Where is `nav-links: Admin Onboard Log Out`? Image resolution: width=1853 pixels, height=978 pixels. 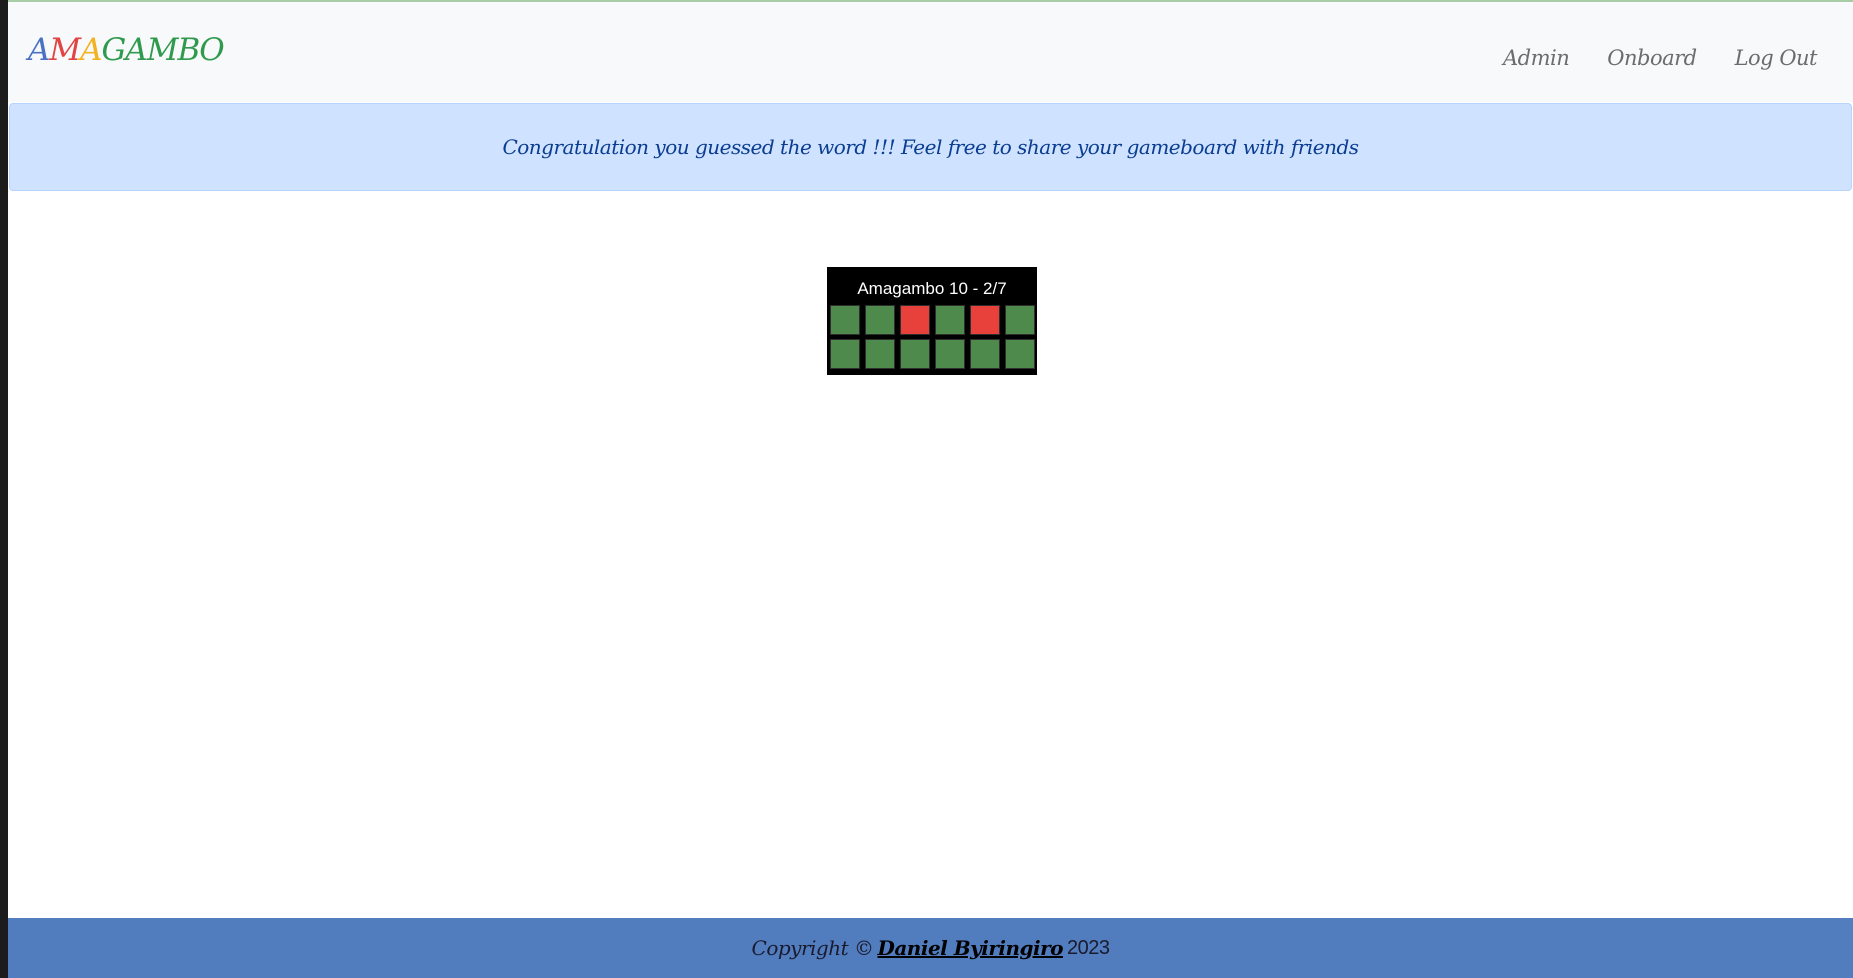 nav-links: Admin Onboard Log Out is located at coordinates (1660, 58).